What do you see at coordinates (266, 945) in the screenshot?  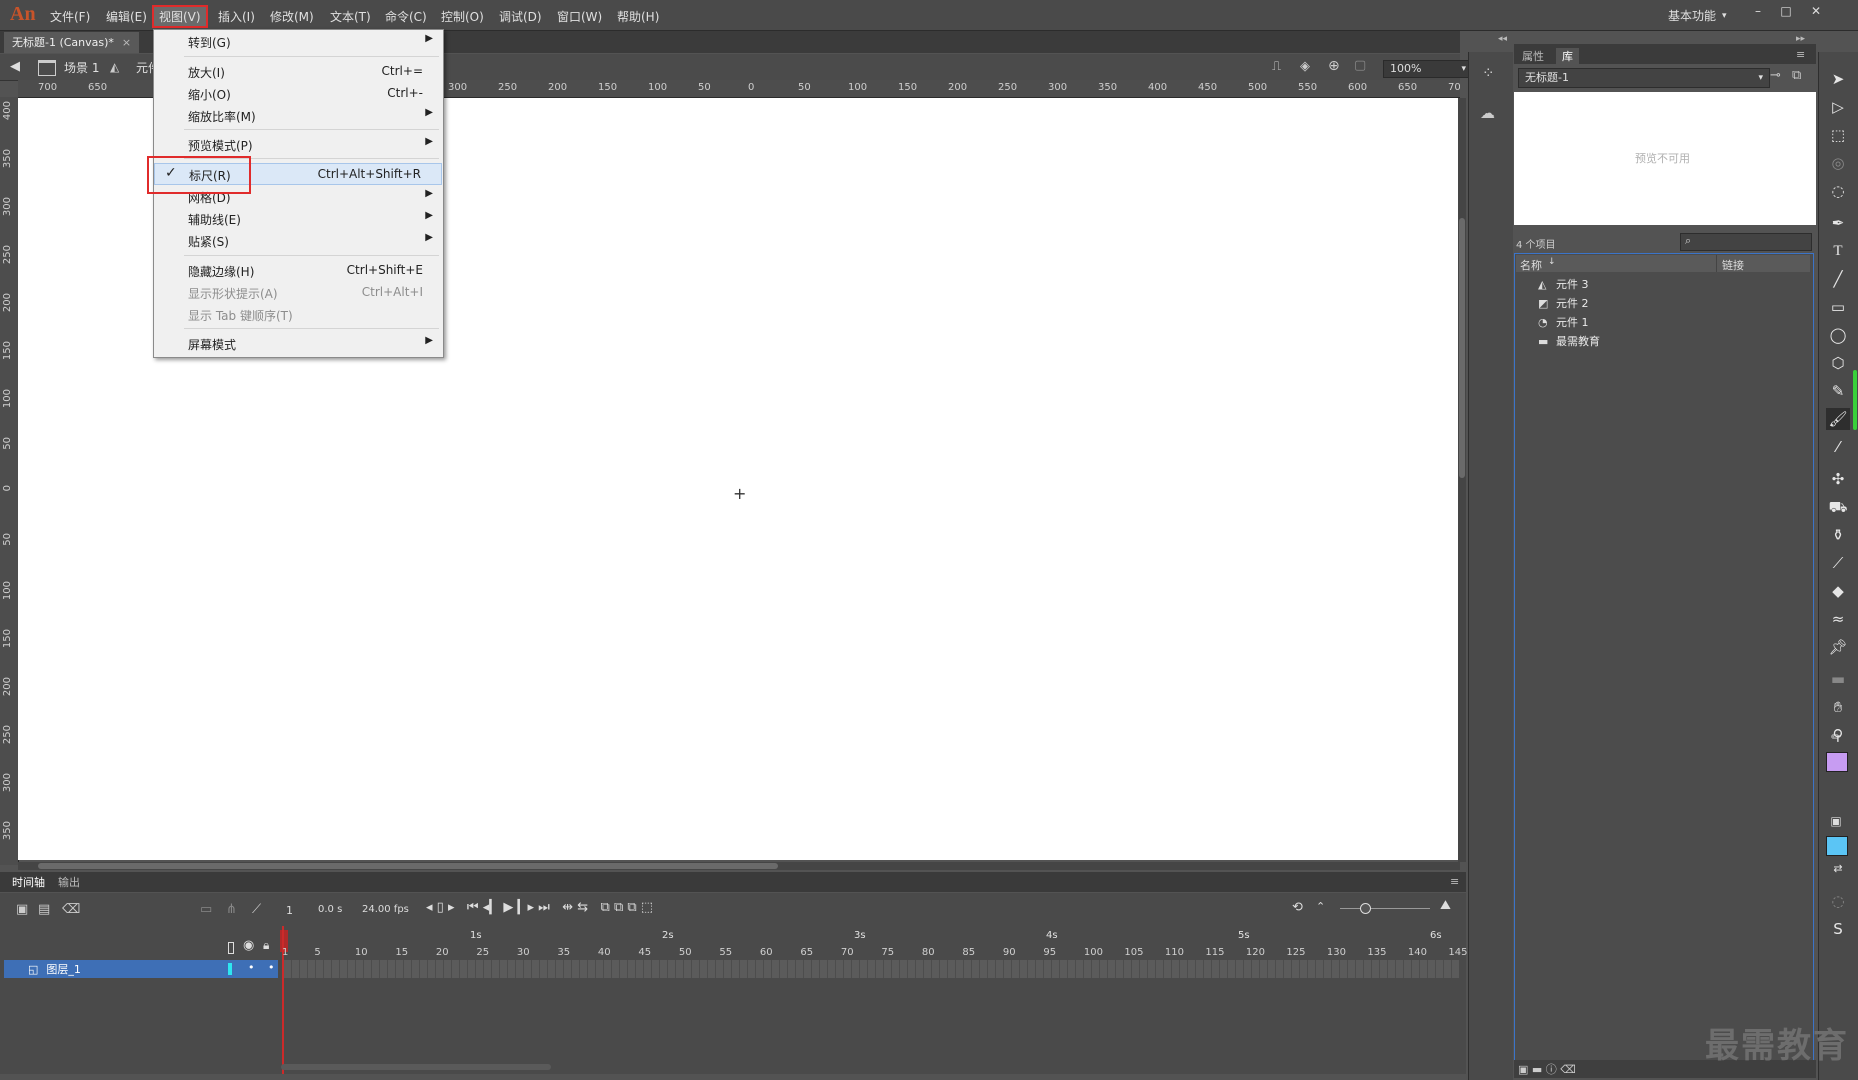 I see `lock-icon: 🔒︎` at bounding box center [266, 945].